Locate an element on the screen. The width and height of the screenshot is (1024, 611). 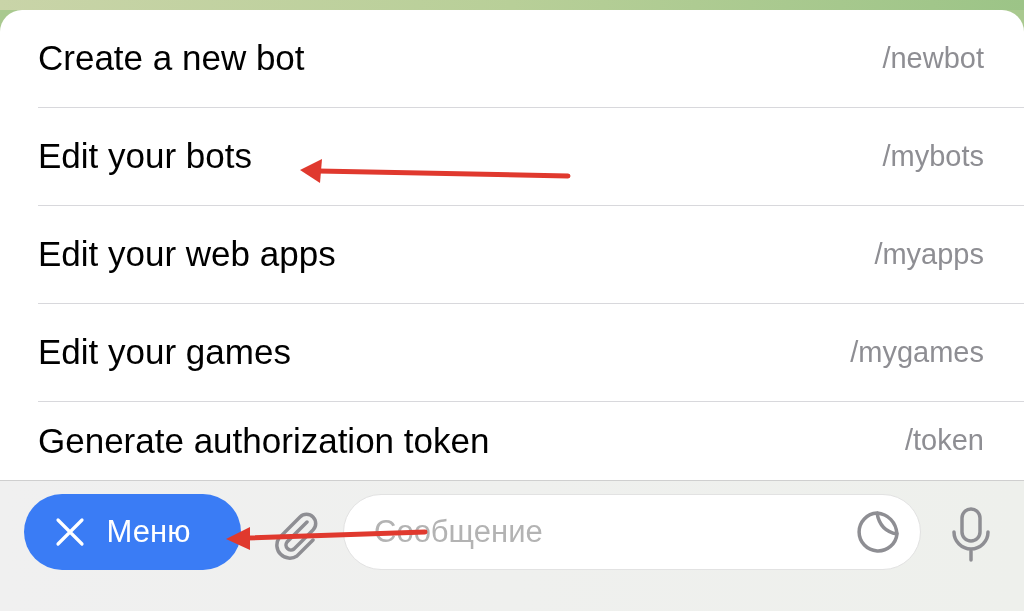
menu-button: Меню is located at coordinates (132, 532).